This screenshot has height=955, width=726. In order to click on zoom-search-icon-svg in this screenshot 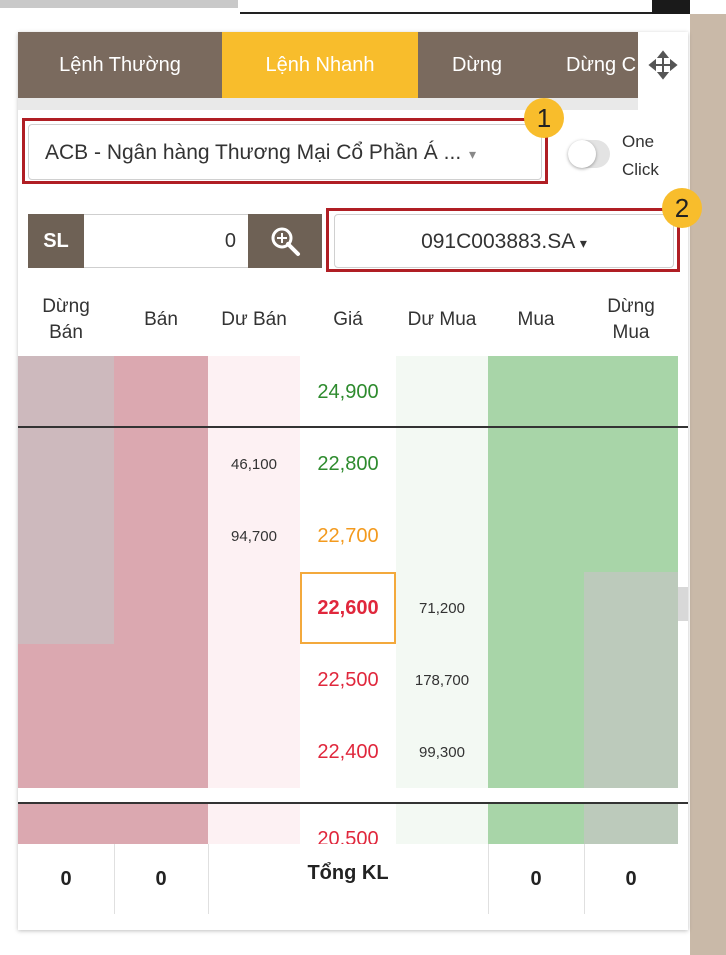, I will do `click(285, 241)`.